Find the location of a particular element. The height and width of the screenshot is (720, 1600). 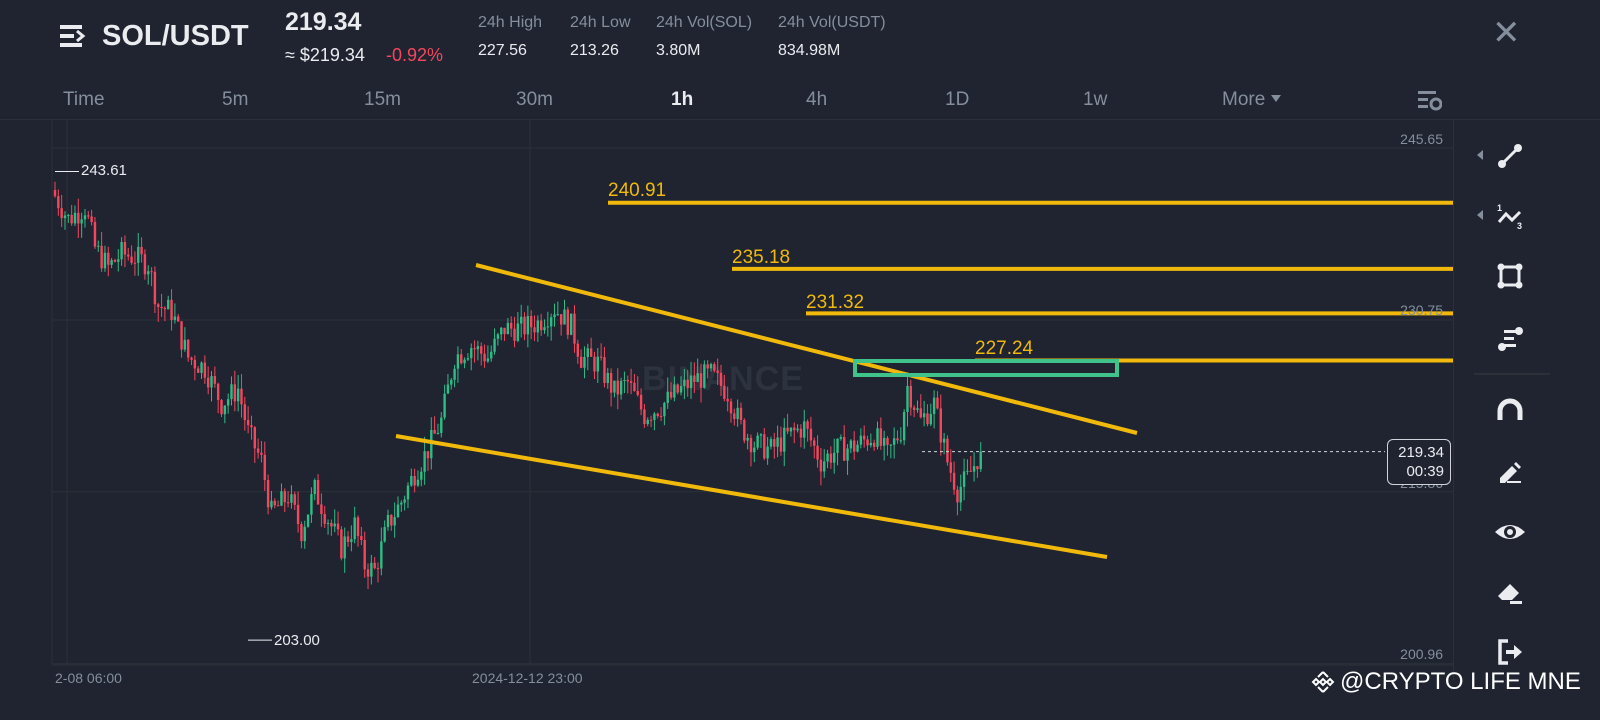

levels-icon is located at coordinates (1510, 338).